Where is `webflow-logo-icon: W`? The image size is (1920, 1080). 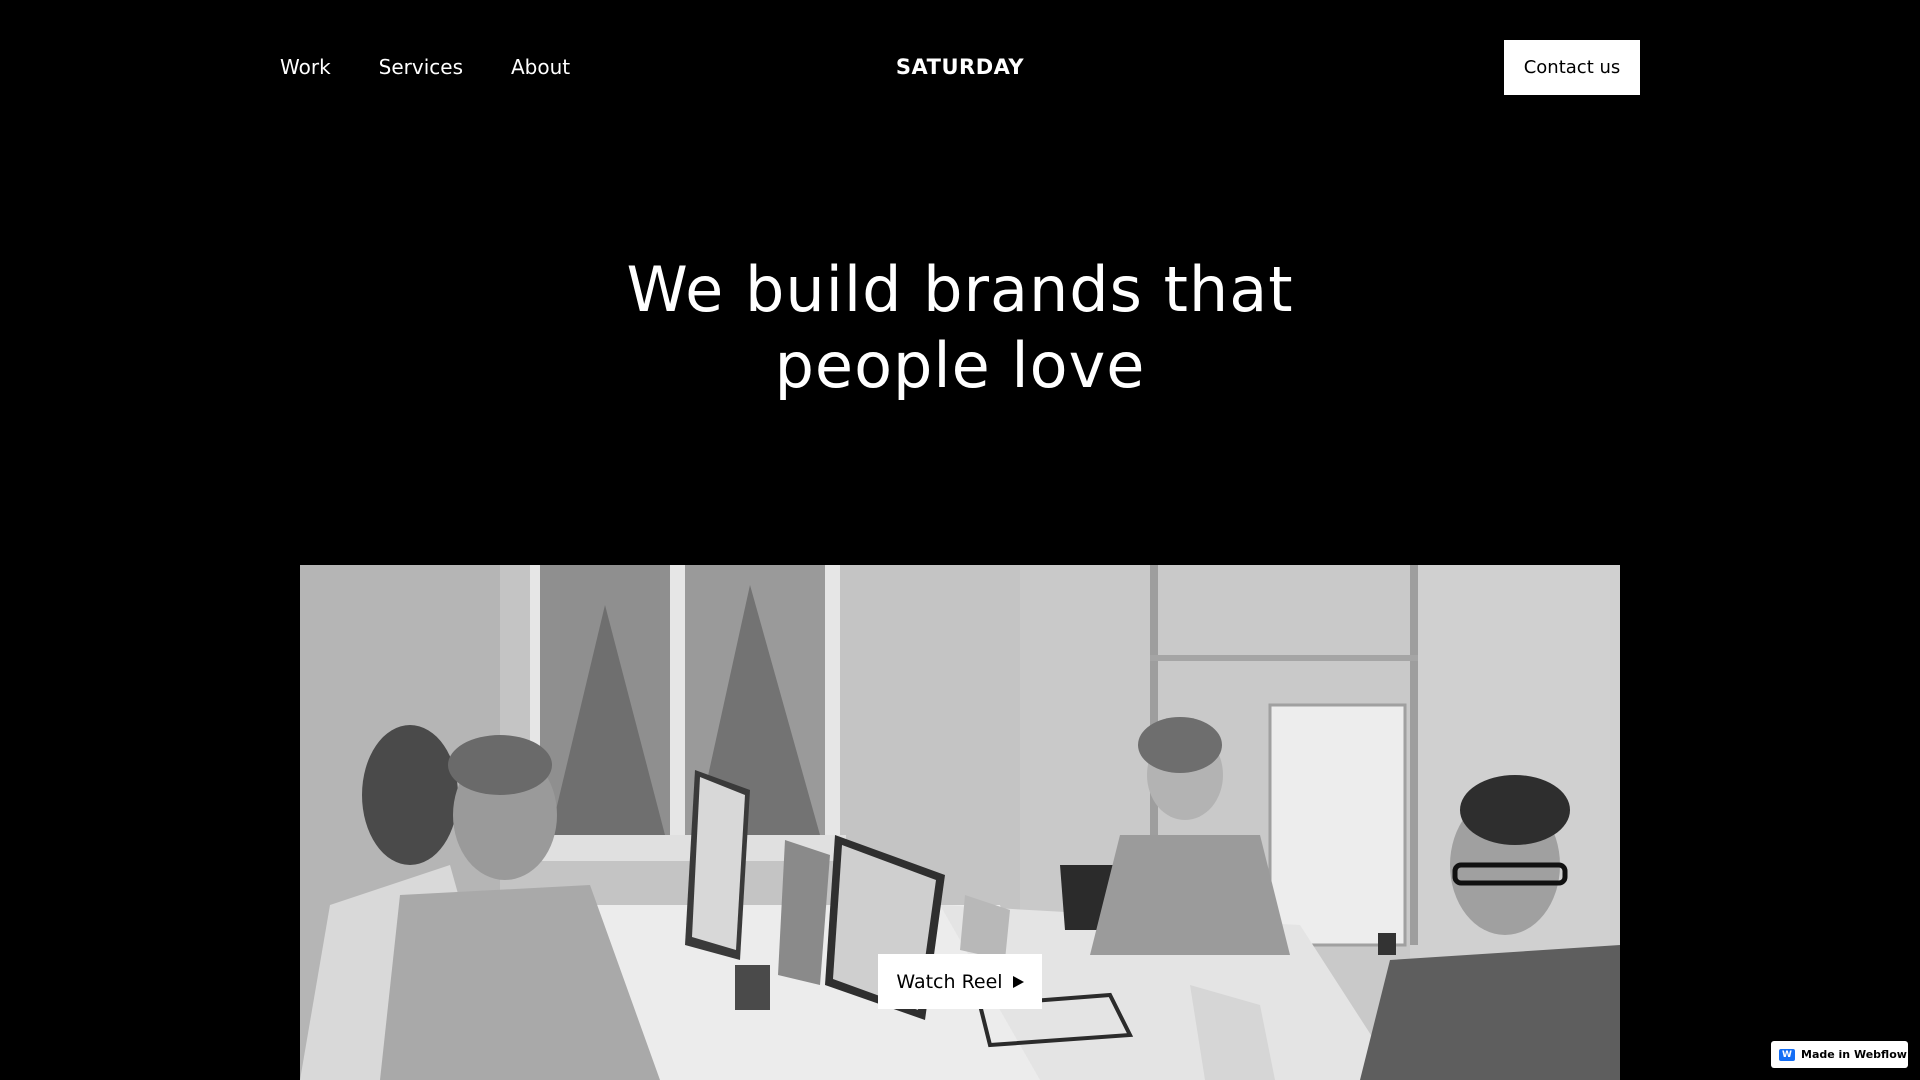
webflow-logo-icon: W is located at coordinates (1787, 1054).